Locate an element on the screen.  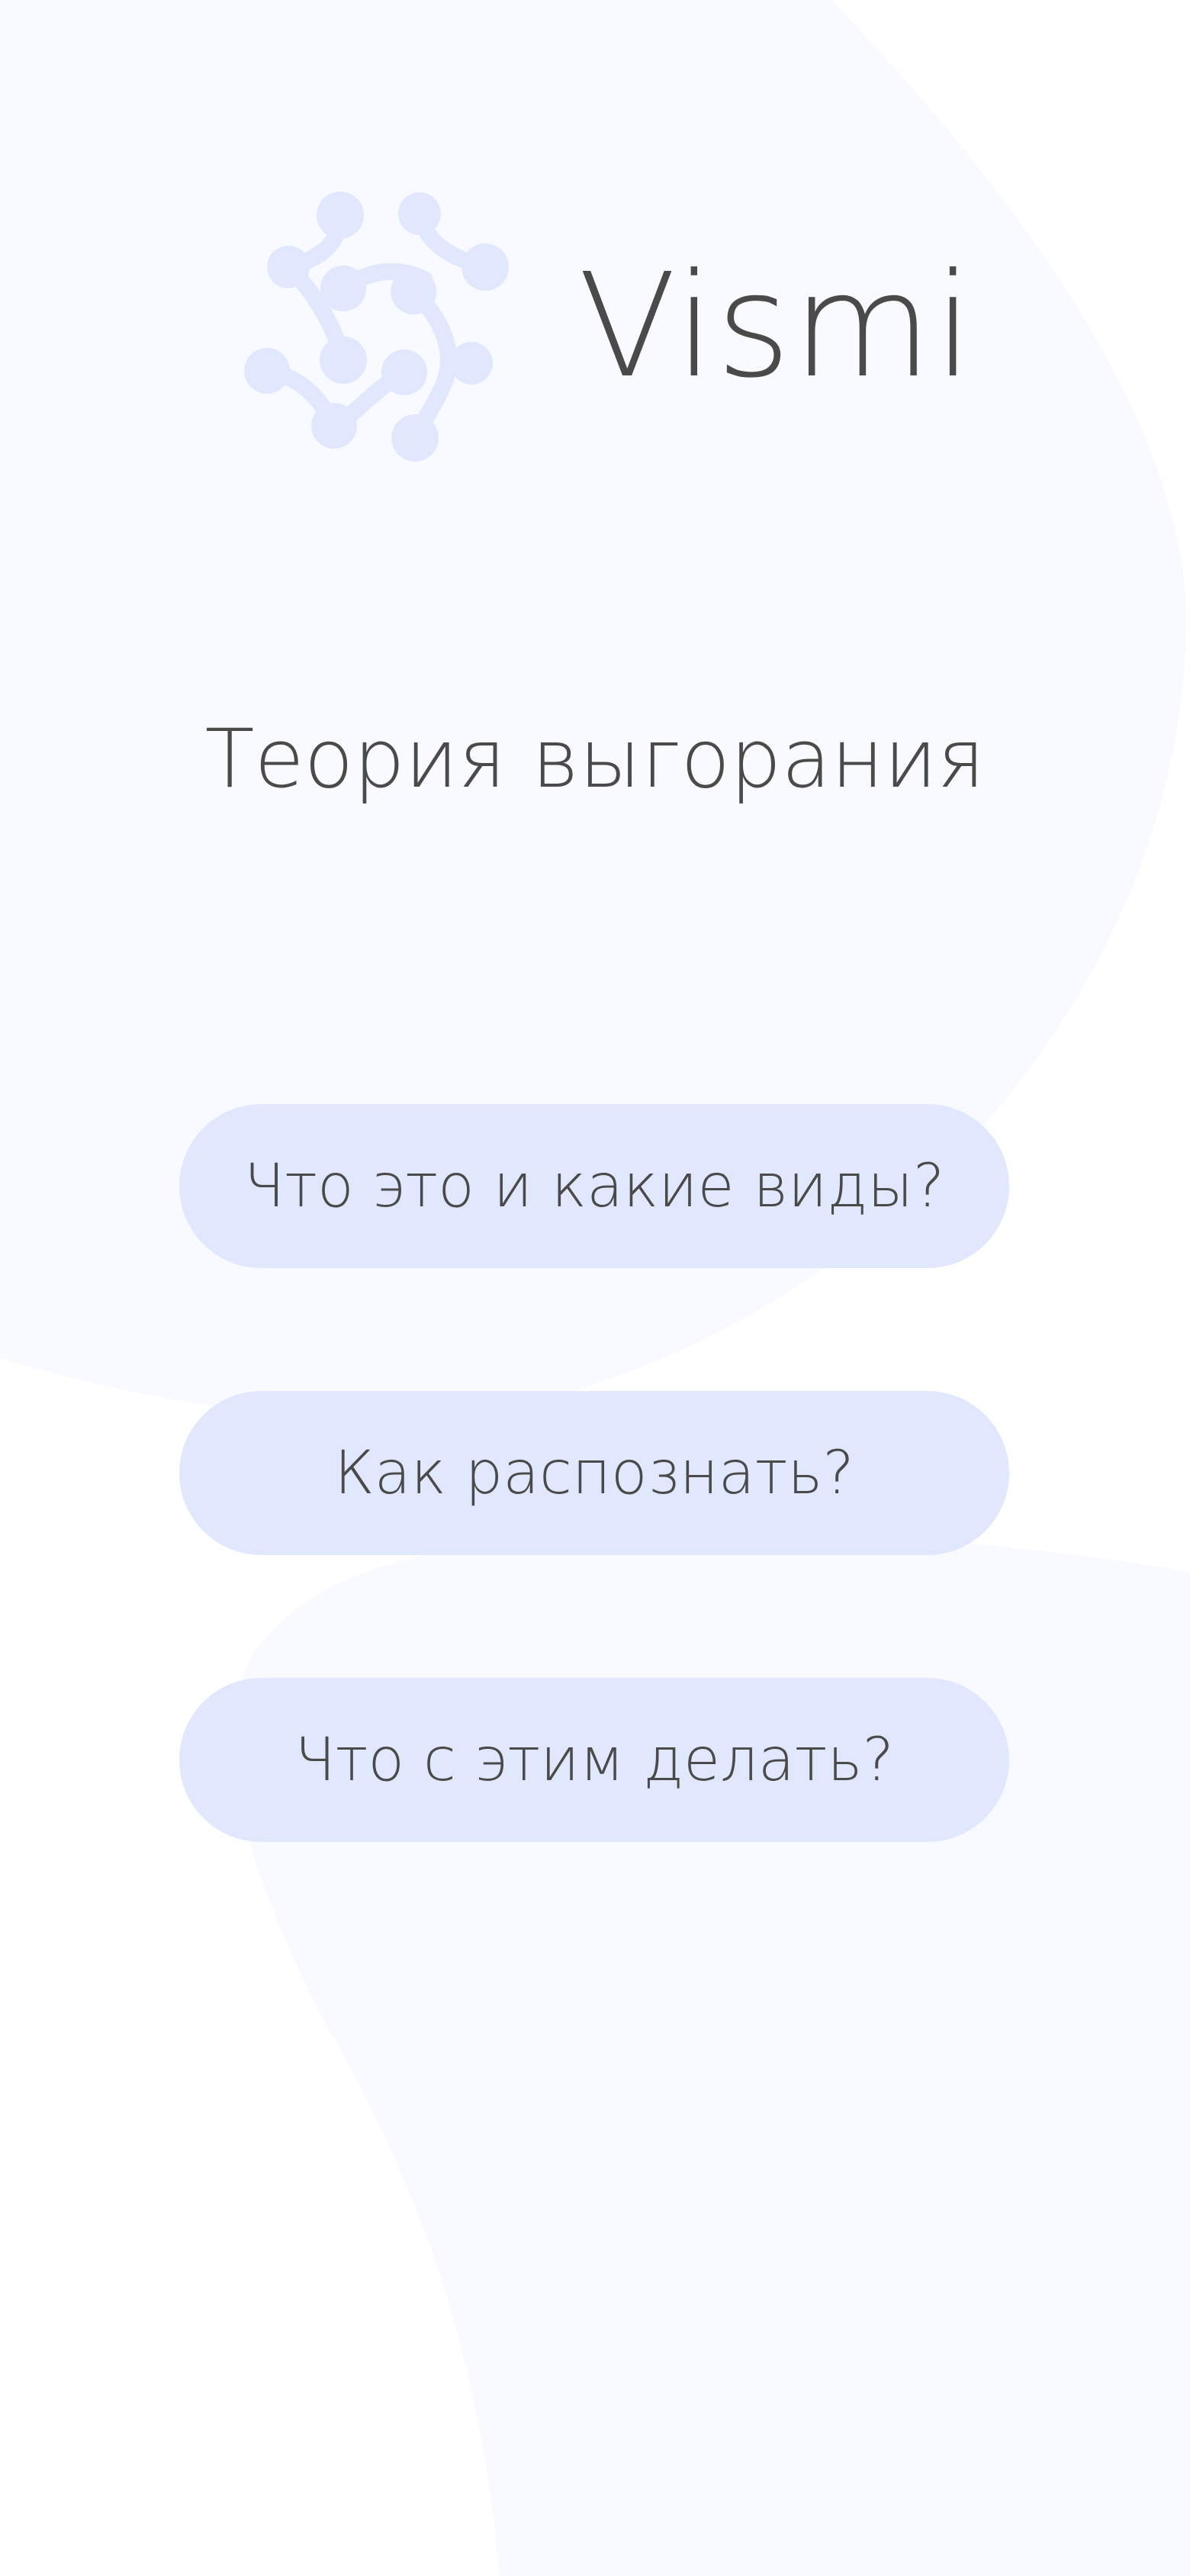
what-to-do-button: Что с этим делать? is located at coordinates (594, 1760).